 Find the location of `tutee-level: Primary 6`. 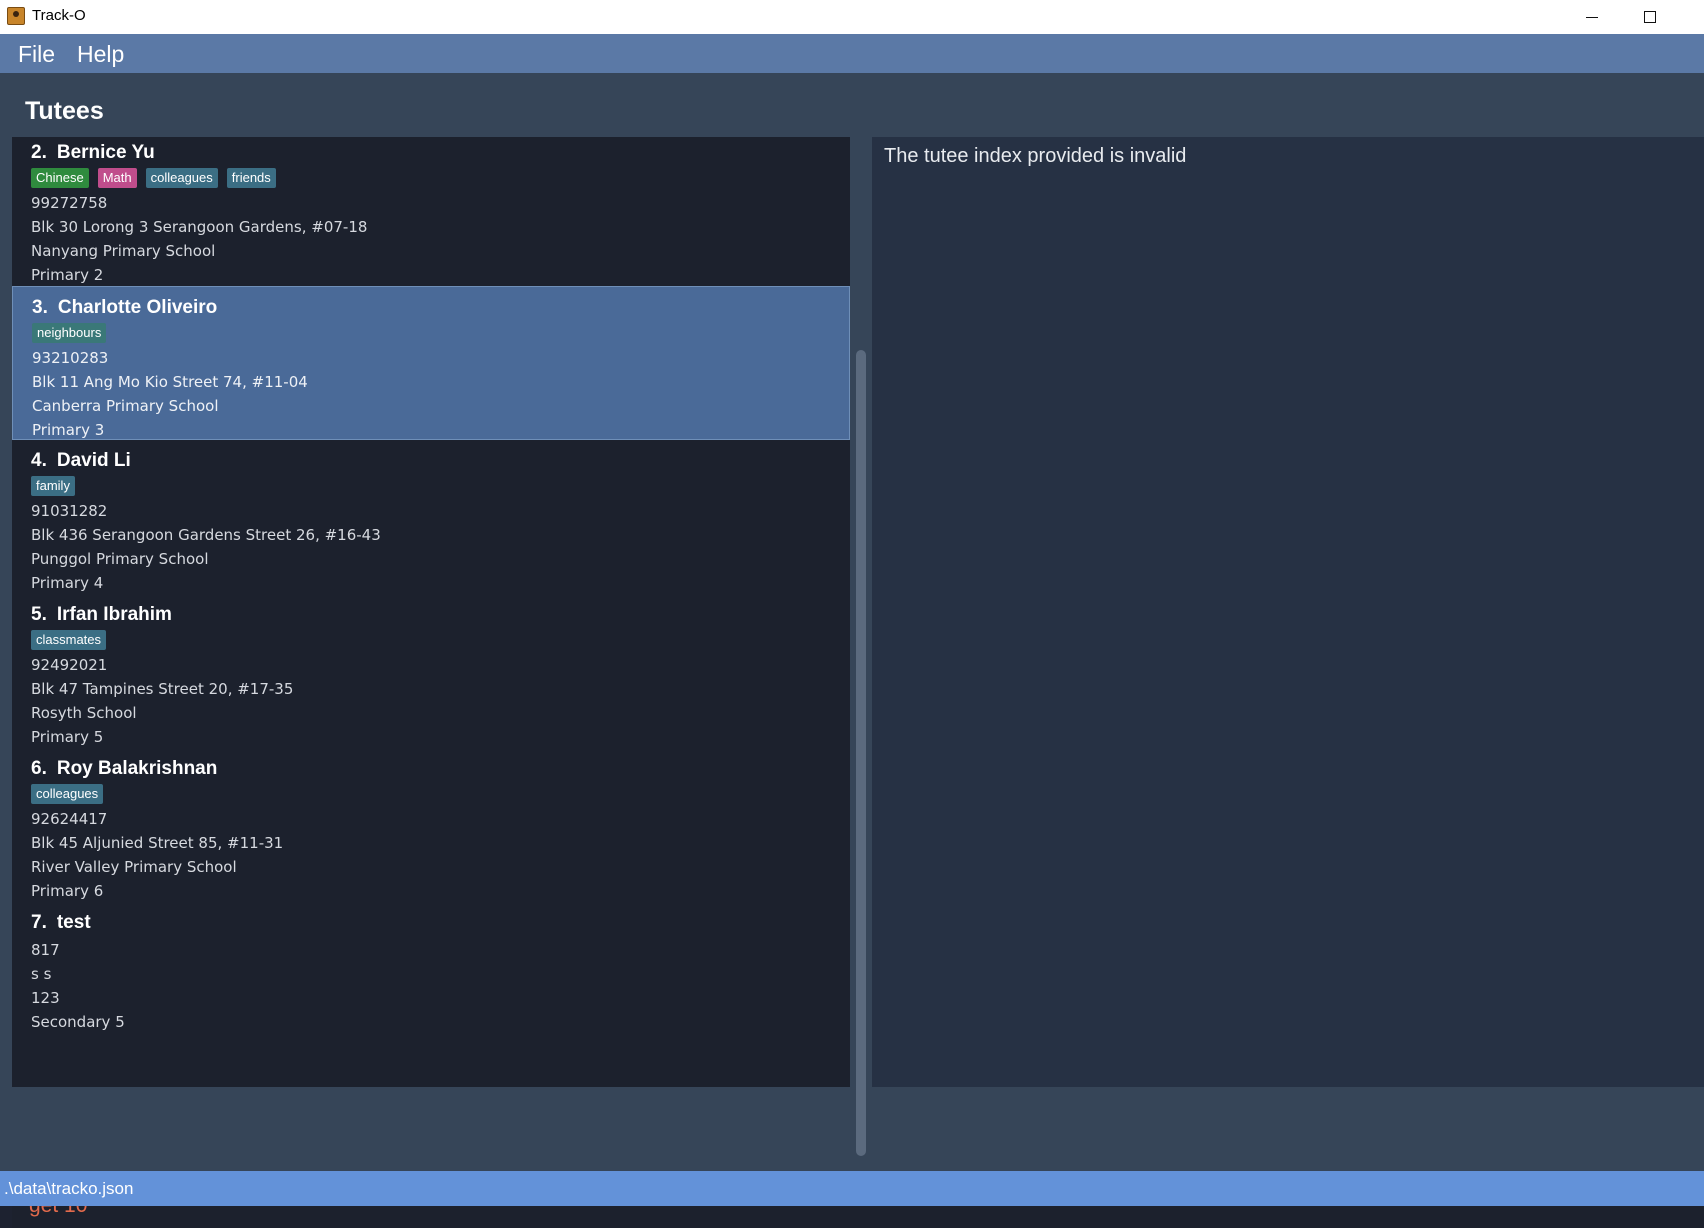

tutee-level: Primary 6 is located at coordinates (67, 891).